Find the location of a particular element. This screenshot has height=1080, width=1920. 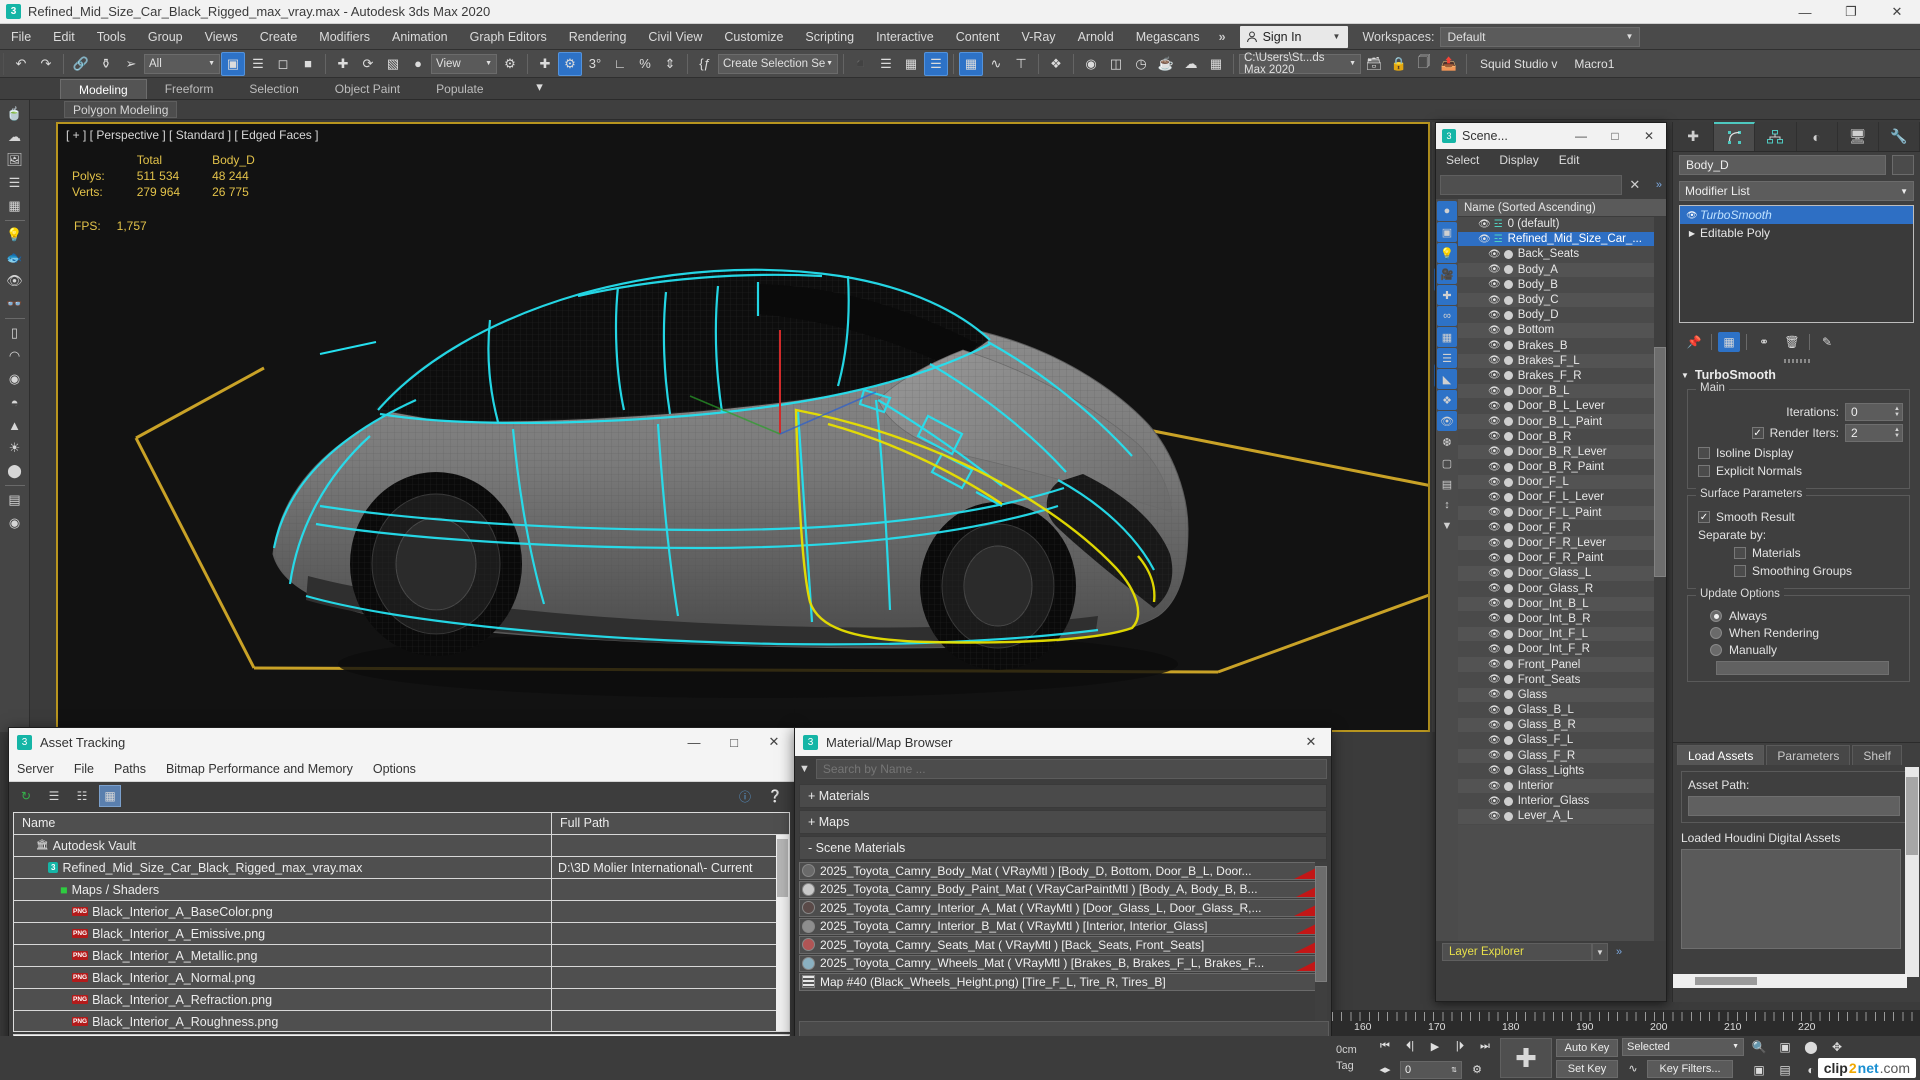

menu-item-modifiers: Modifiers is located at coordinates (344, 37).